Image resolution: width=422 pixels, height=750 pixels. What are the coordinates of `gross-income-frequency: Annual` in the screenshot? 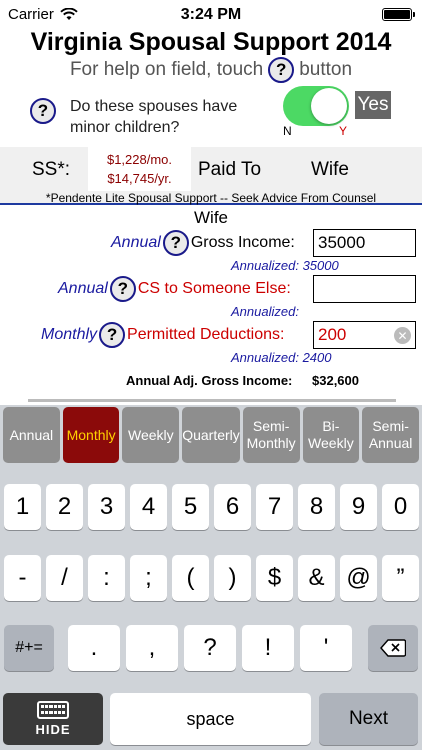 It's located at (136, 242).